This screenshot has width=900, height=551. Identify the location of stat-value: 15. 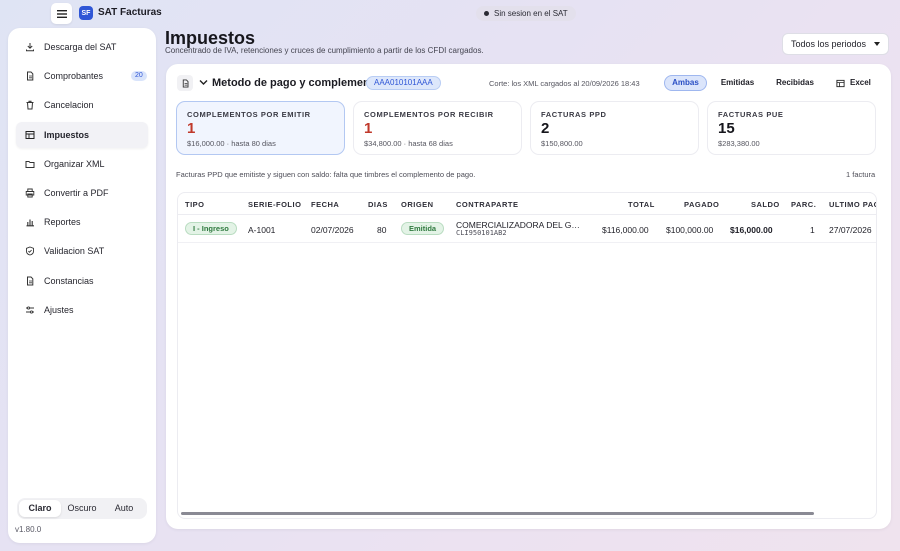
(726, 128).